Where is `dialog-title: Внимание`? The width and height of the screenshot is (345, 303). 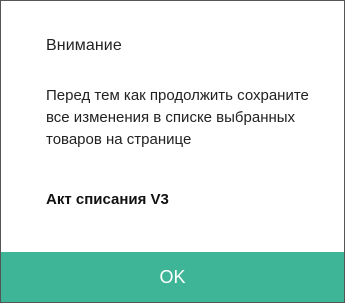 dialog-title: Внимание is located at coordinates (84, 45).